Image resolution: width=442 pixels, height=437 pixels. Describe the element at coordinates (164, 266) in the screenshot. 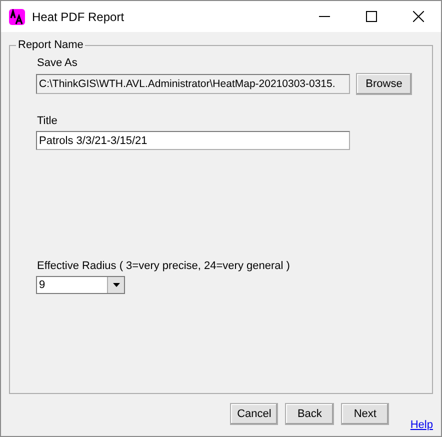

I see `radius-label: Effective Radius ( 3=very precise, 24=very general )` at that location.